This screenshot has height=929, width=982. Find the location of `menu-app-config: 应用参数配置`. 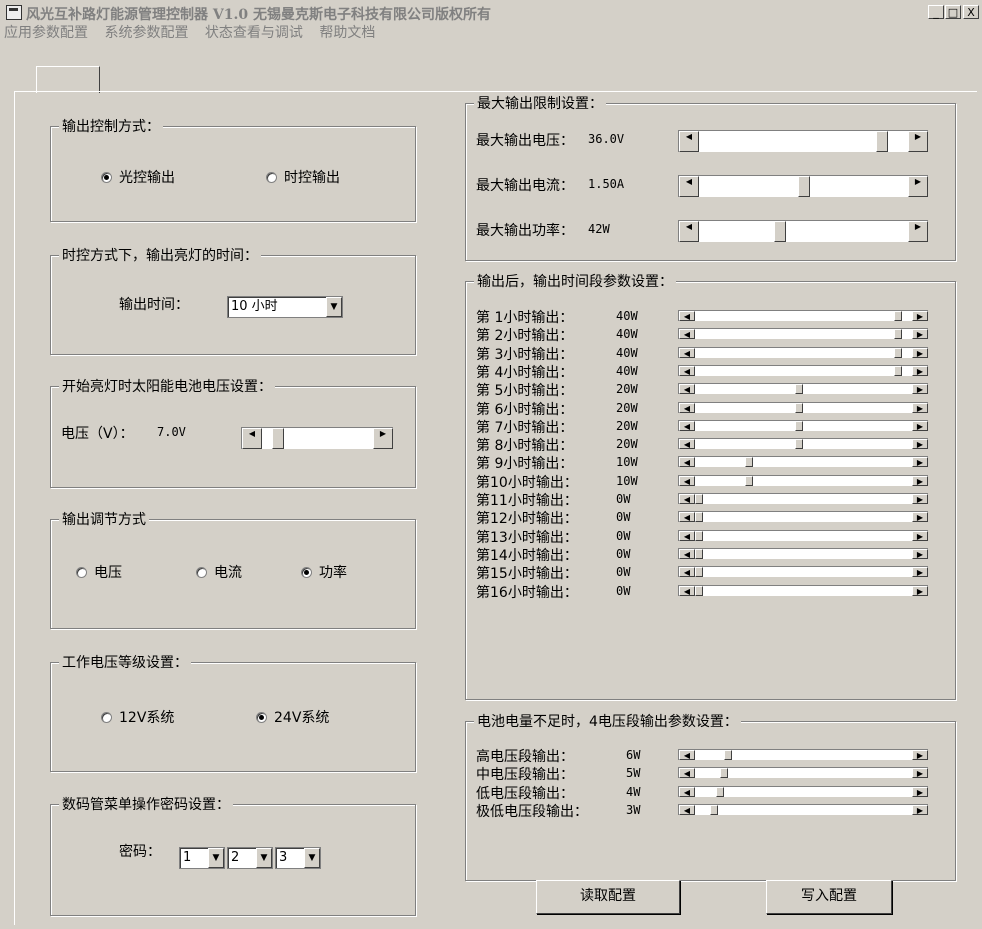

menu-app-config: 应用参数配置 is located at coordinates (46, 32).